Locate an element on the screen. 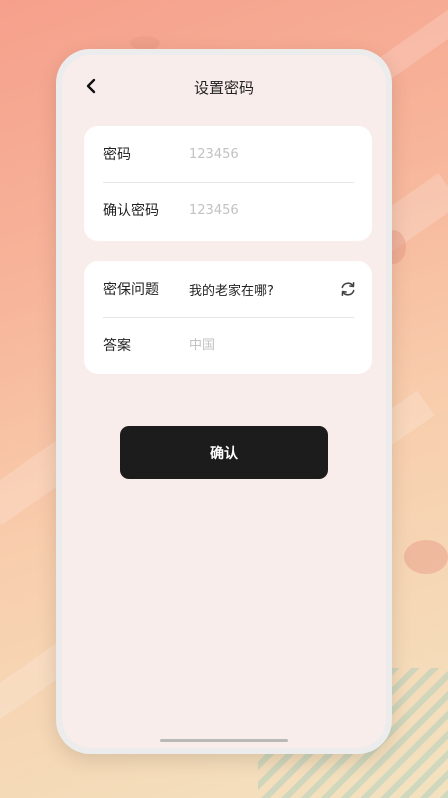 This screenshot has width=448, height=798. answer-row: 答案 is located at coordinates (228, 345).